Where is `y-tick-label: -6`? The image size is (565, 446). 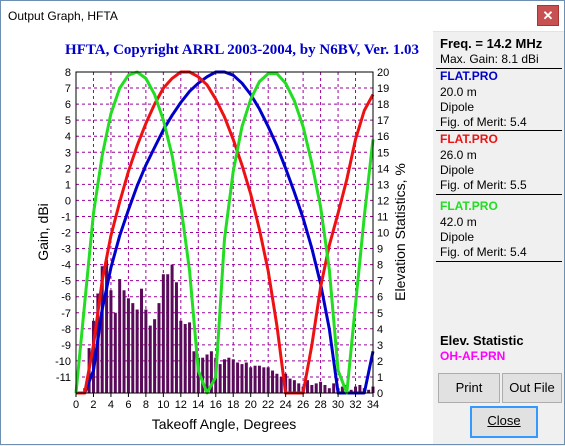
y-tick-label: -6 is located at coordinates (66, 298).